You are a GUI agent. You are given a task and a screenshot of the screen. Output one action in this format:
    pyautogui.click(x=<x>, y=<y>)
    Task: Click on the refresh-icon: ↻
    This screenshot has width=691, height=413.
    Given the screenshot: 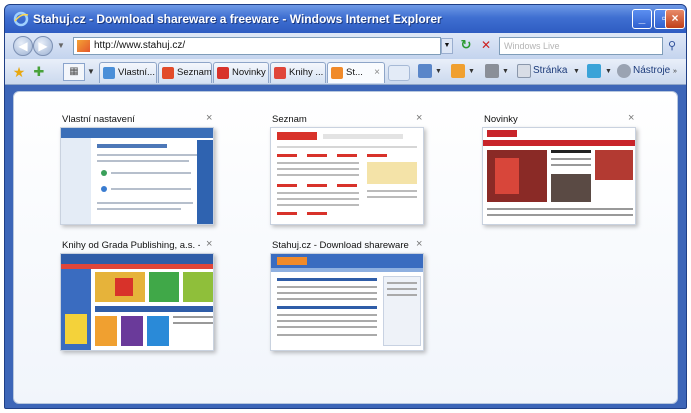 What is the action you would take?
    pyautogui.click(x=466, y=46)
    